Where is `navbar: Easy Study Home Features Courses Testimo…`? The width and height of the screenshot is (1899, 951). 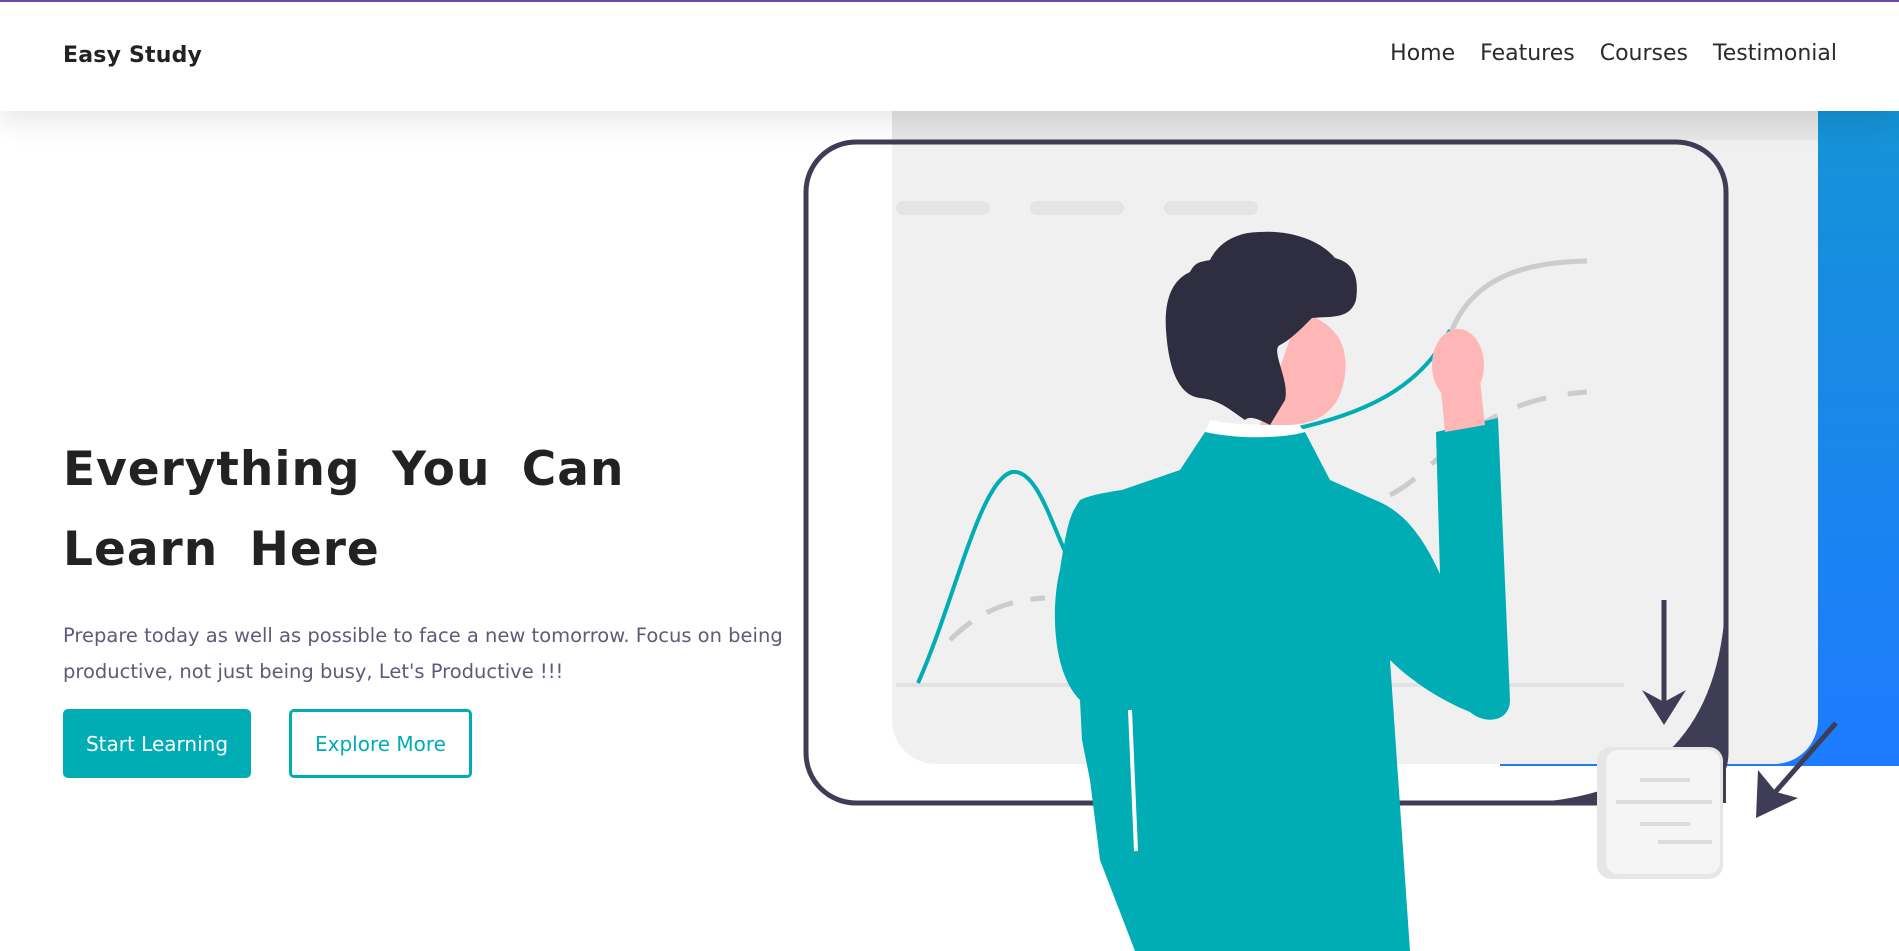 navbar: Easy Study Home Features Courses Testimo… is located at coordinates (949, 56).